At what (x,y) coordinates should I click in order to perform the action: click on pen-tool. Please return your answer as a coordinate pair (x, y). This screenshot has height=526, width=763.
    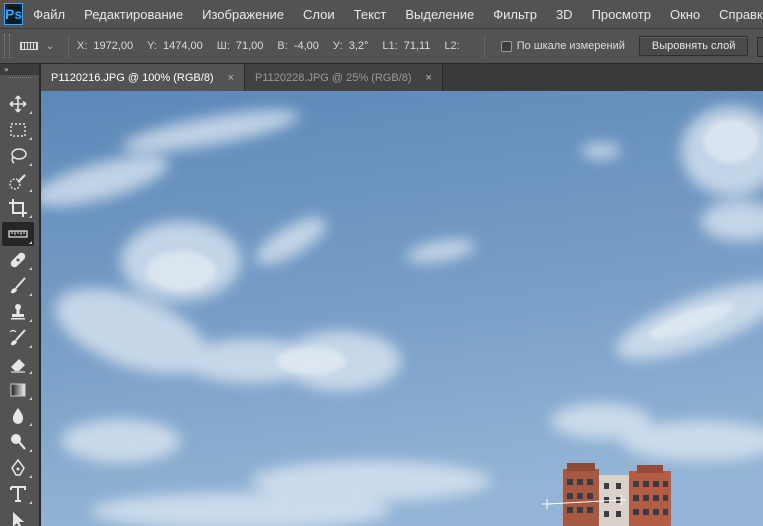
    Looking at the image, I should click on (18, 468).